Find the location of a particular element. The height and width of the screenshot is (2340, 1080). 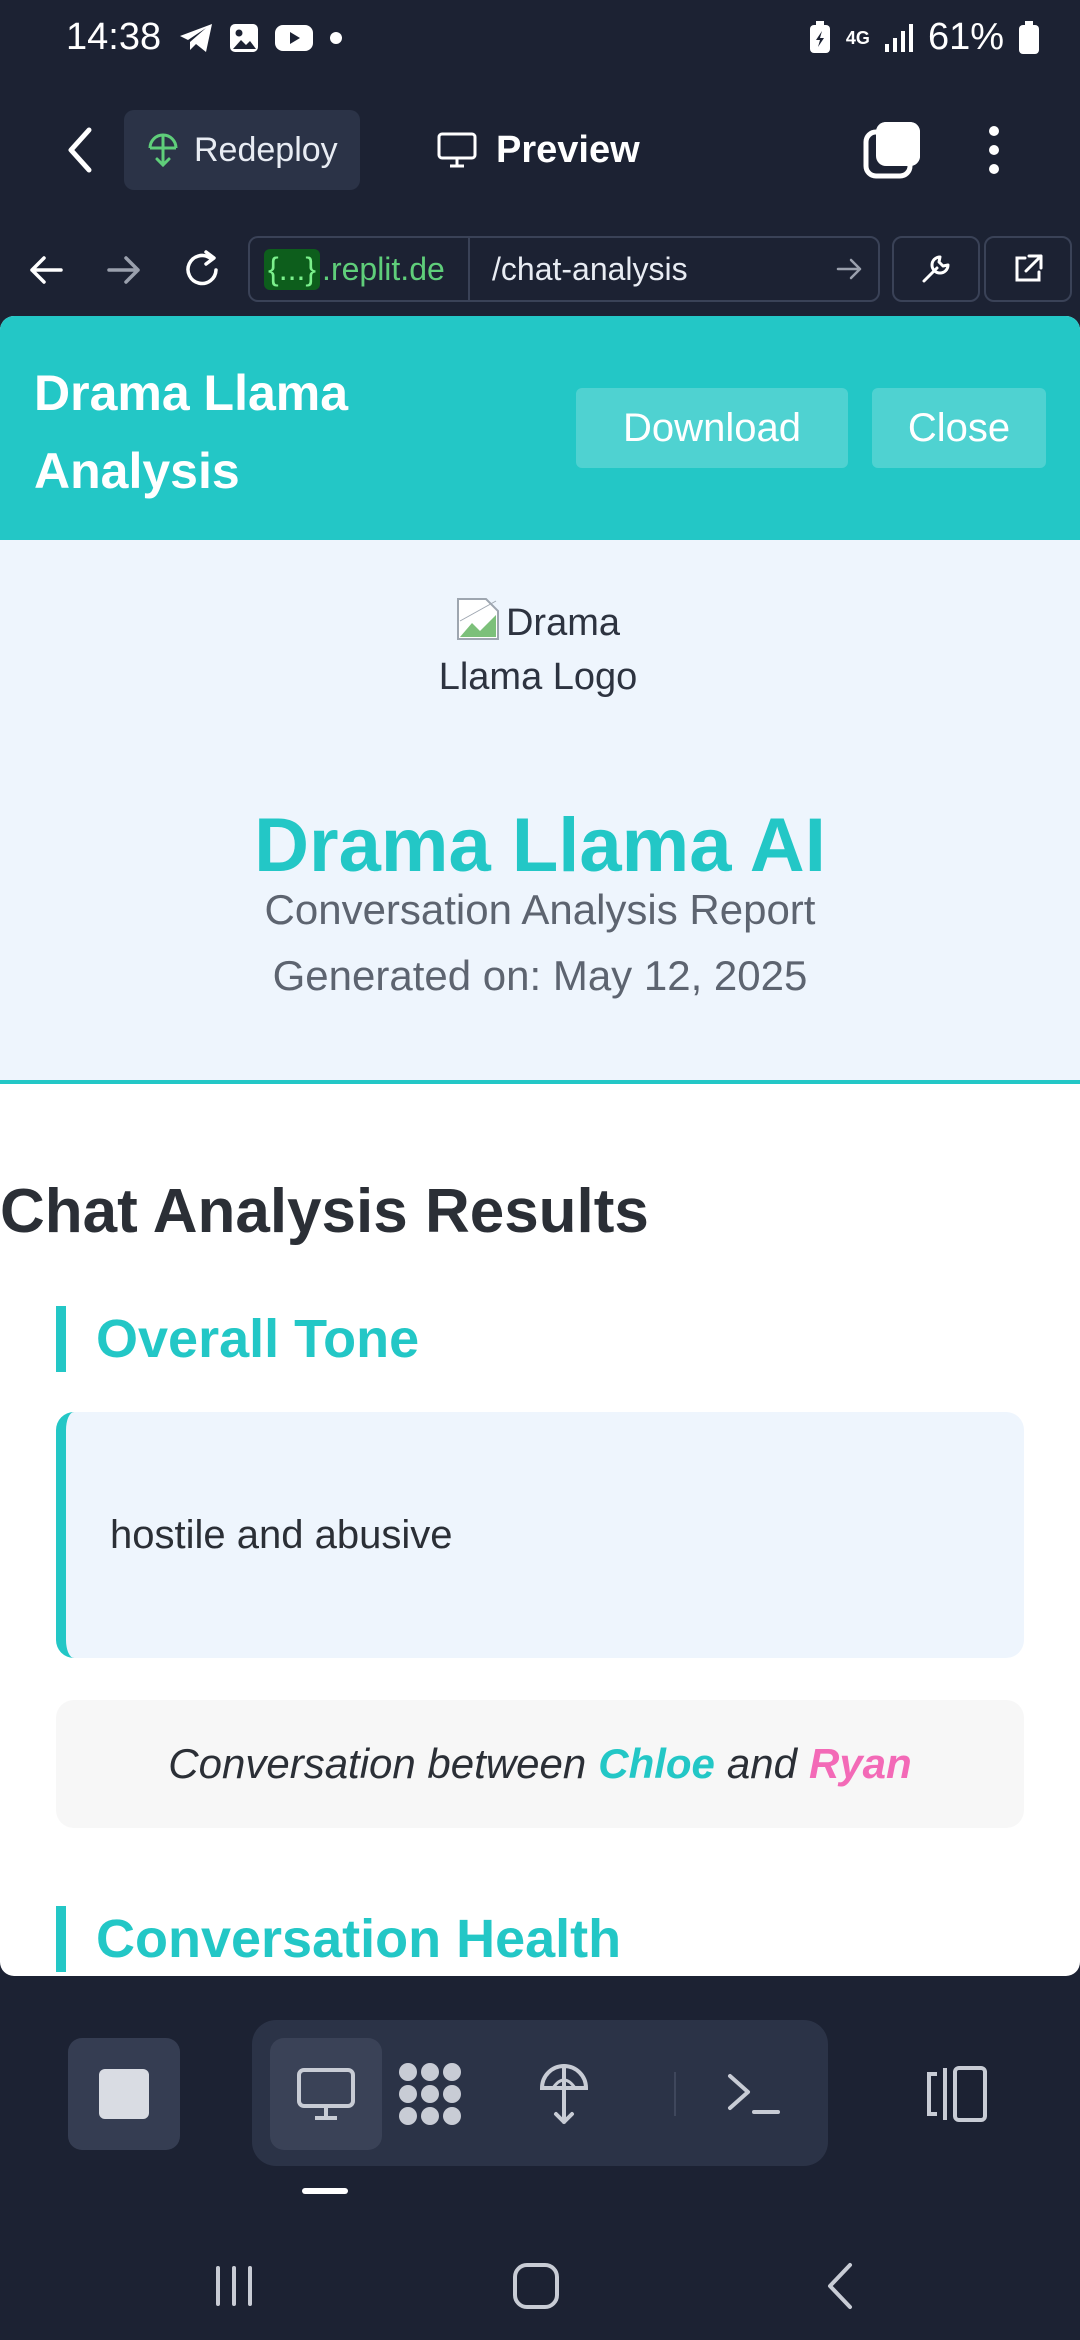

recent-apps-button is located at coordinates (234, 2286).